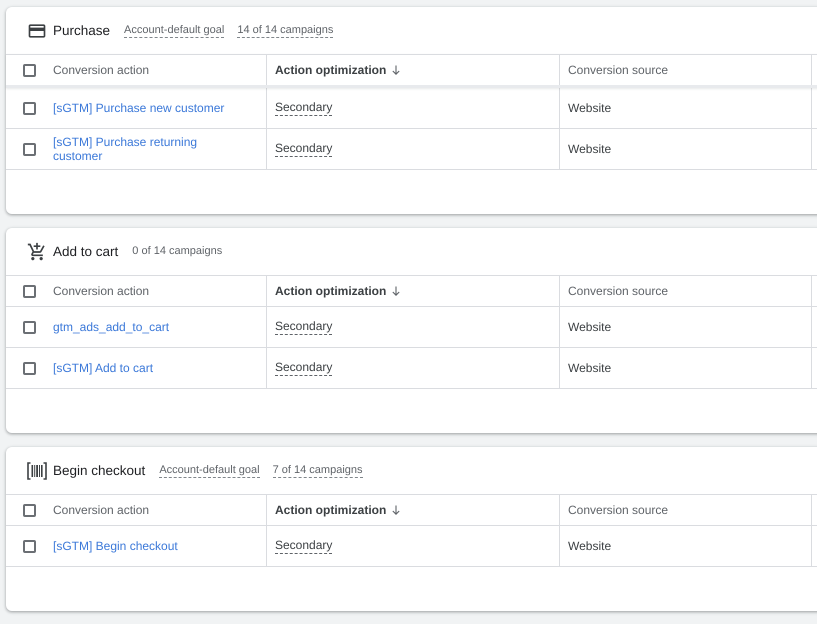  I want to click on conversion-action-link: [sGTM] Purchase returning customer, so click(144, 149).